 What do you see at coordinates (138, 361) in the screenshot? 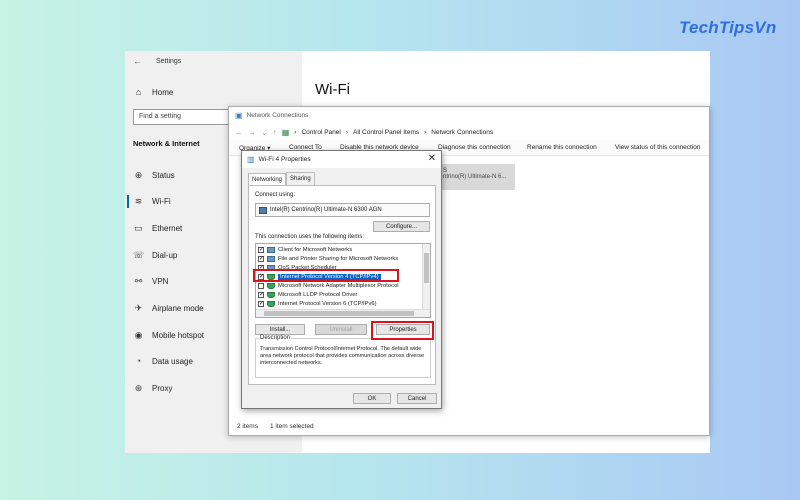
I see `data-usage-icon: ◔` at bounding box center [138, 361].